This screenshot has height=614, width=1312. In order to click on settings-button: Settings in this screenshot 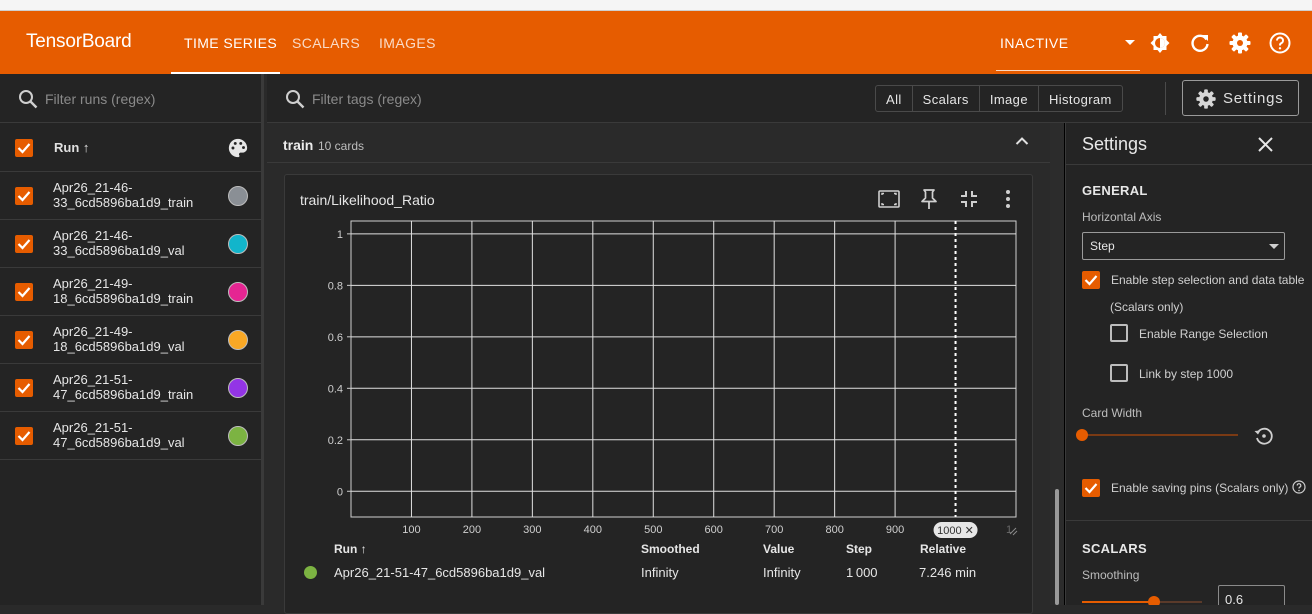, I will do `click(1240, 98)`.